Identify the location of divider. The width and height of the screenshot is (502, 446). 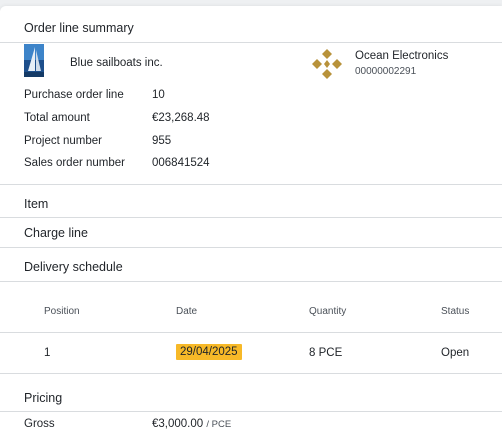
(251, 184).